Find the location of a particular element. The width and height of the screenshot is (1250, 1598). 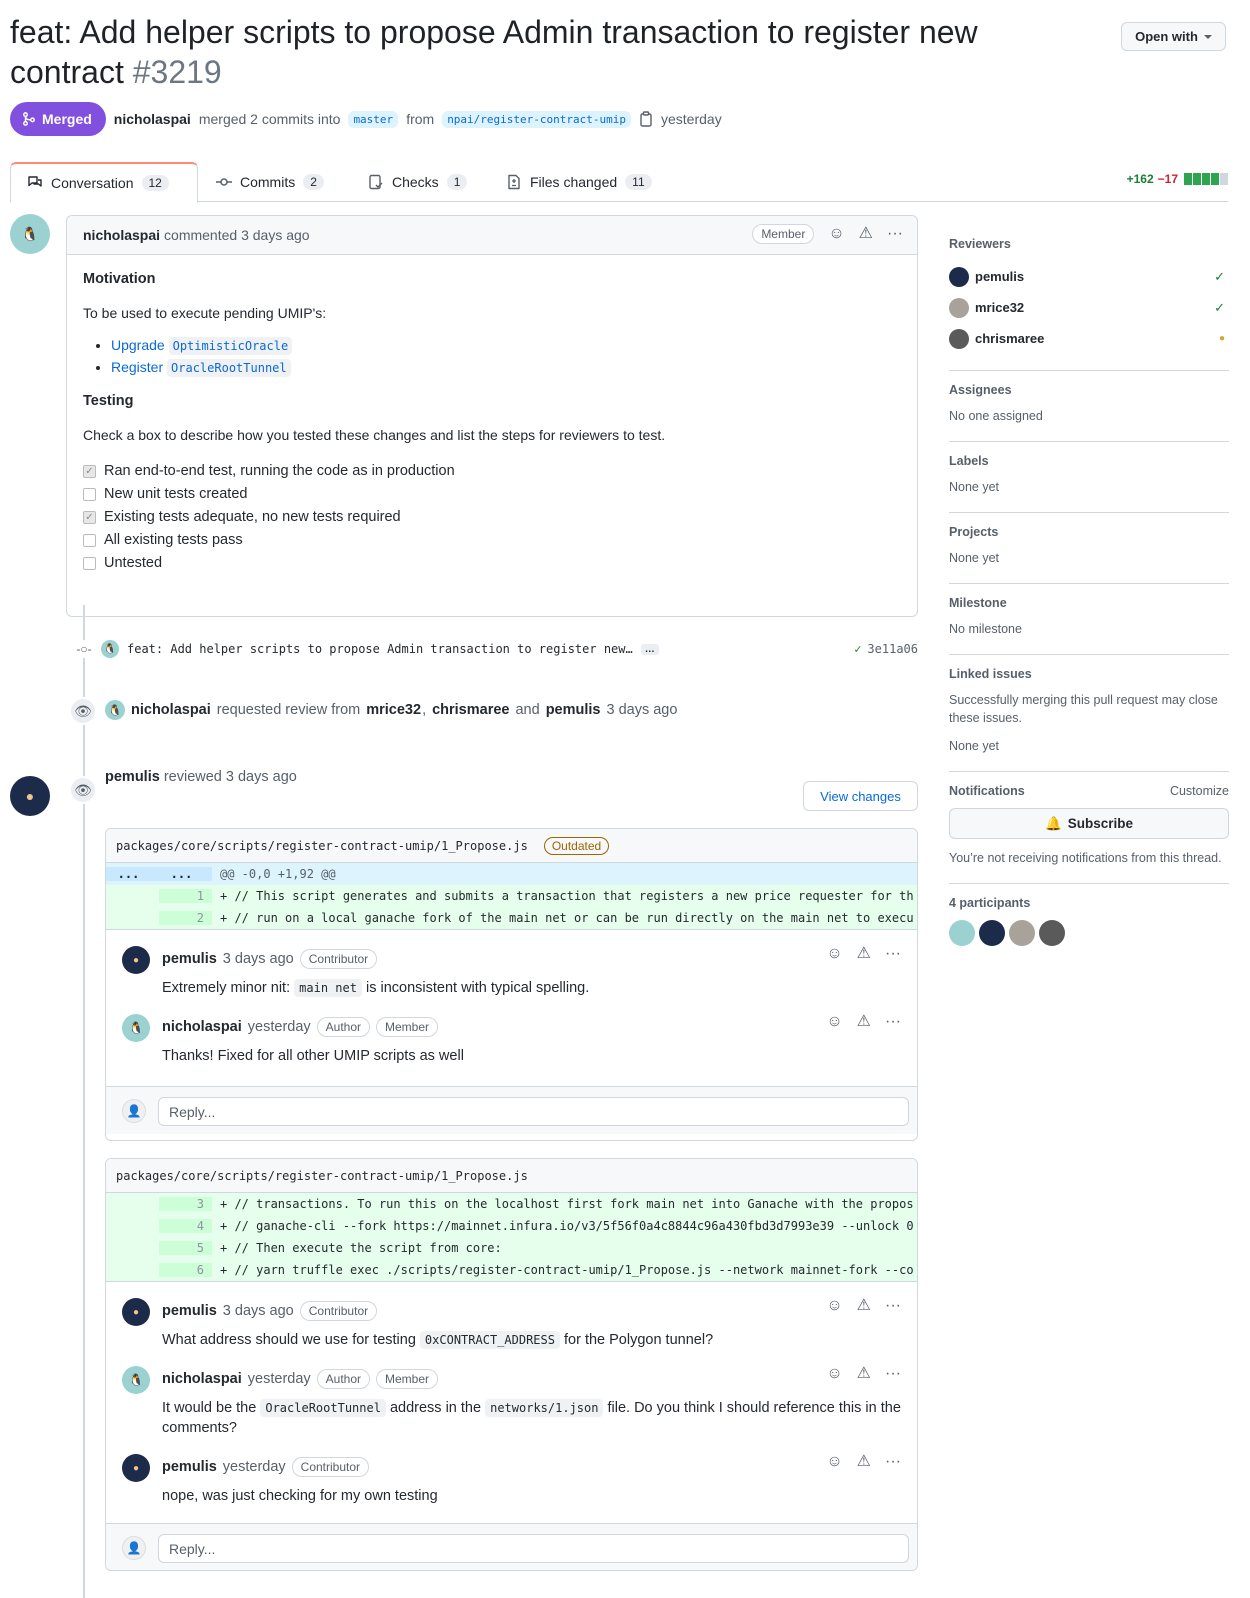

head-branch: npai/register-contract-umip is located at coordinates (536, 119).